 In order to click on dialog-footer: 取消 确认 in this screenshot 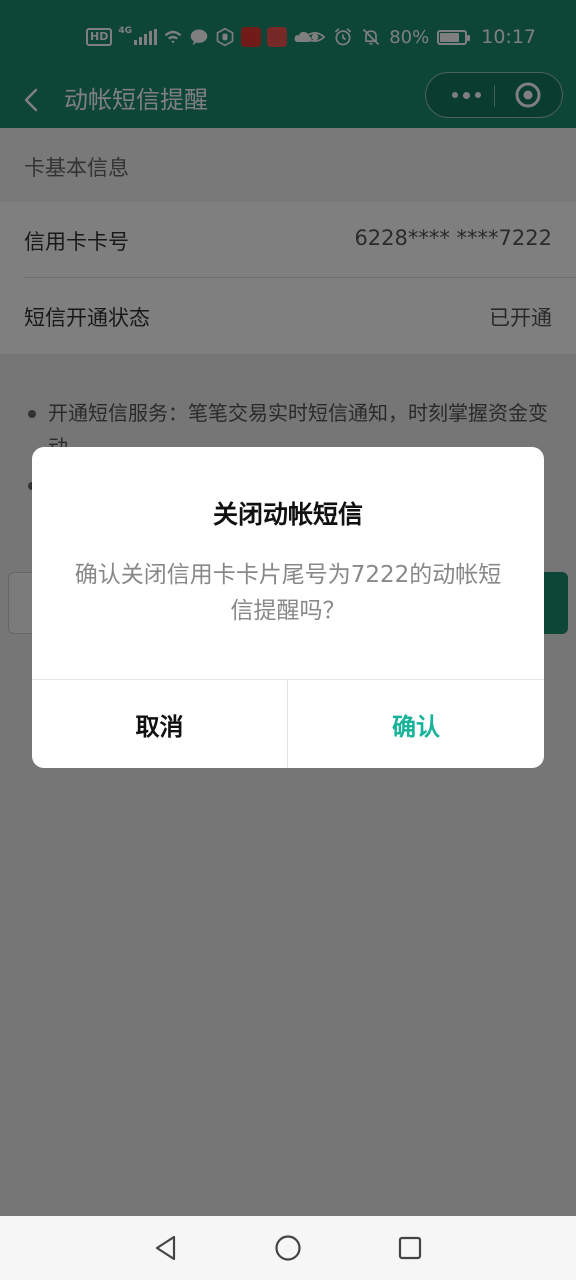, I will do `click(288, 723)`.